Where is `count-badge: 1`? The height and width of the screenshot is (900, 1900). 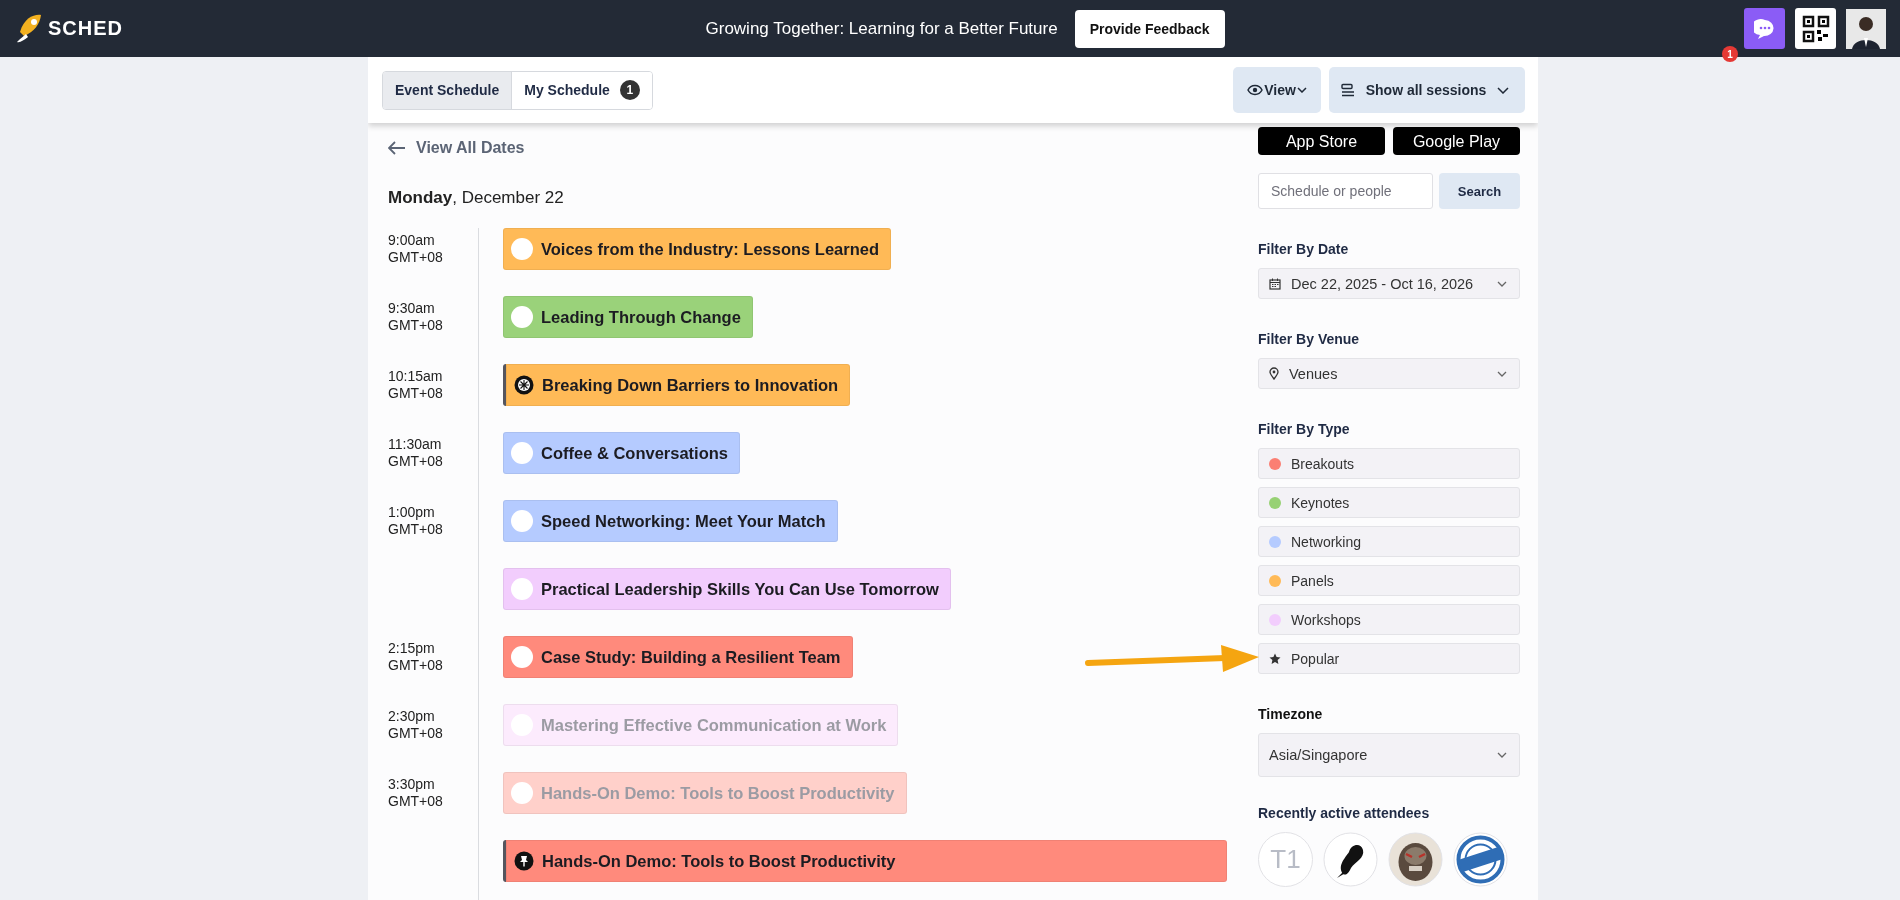 count-badge: 1 is located at coordinates (629, 90).